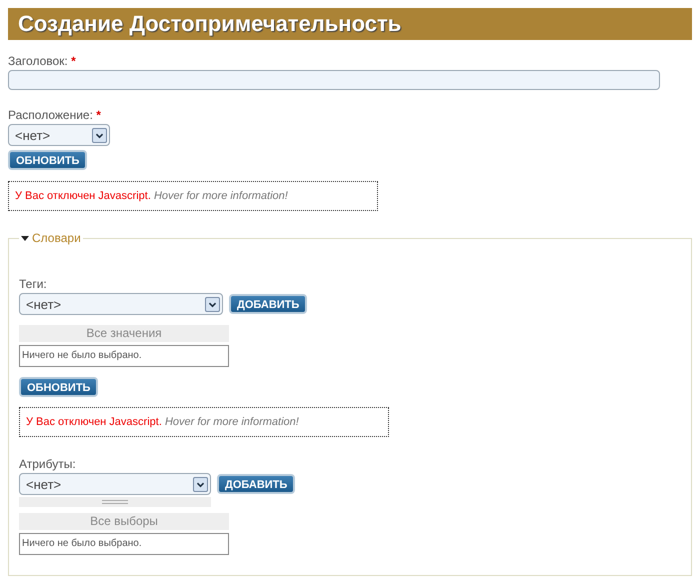 Image resolution: width=700 pixels, height=580 pixels. I want to click on field-label: Теги:, so click(33, 284).